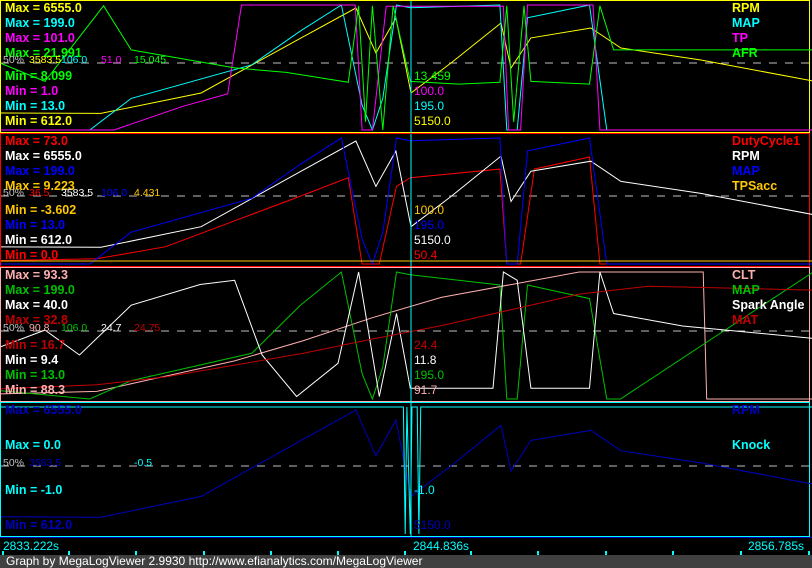 This screenshot has height=568, width=812. I want to click on midline-value: 15.045, so click(150, 60).